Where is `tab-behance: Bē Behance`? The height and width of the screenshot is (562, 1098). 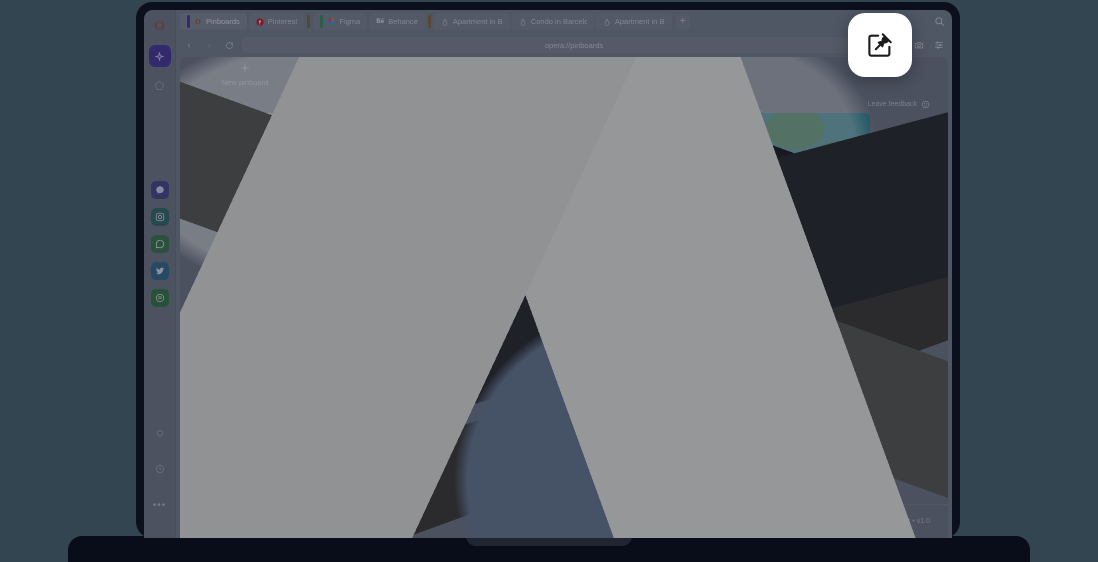
tab-behance: Bē Behance is located at coordinates (397, 21).